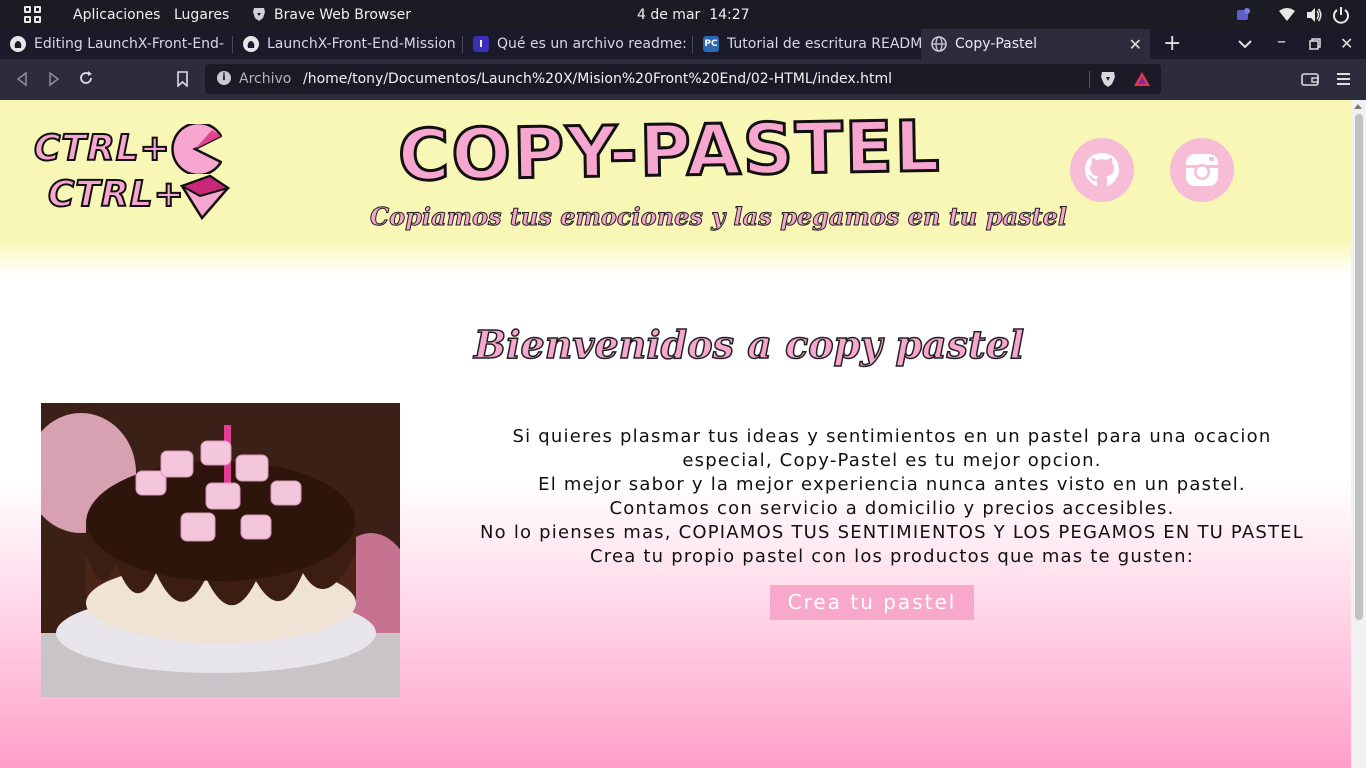  I want to click on instagram-icon, so click(1202, 170).